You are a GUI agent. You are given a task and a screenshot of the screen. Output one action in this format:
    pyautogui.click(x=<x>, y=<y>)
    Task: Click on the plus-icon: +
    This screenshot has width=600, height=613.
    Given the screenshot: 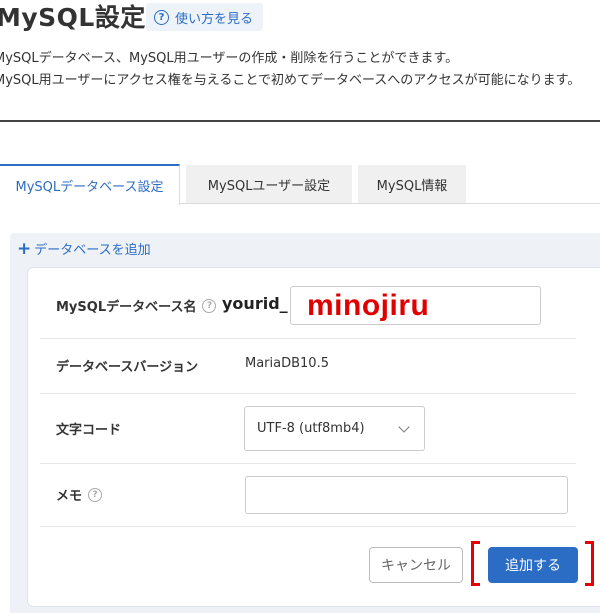 What is the action you would take?
    pyautogui.click(x=24, y=248)
    